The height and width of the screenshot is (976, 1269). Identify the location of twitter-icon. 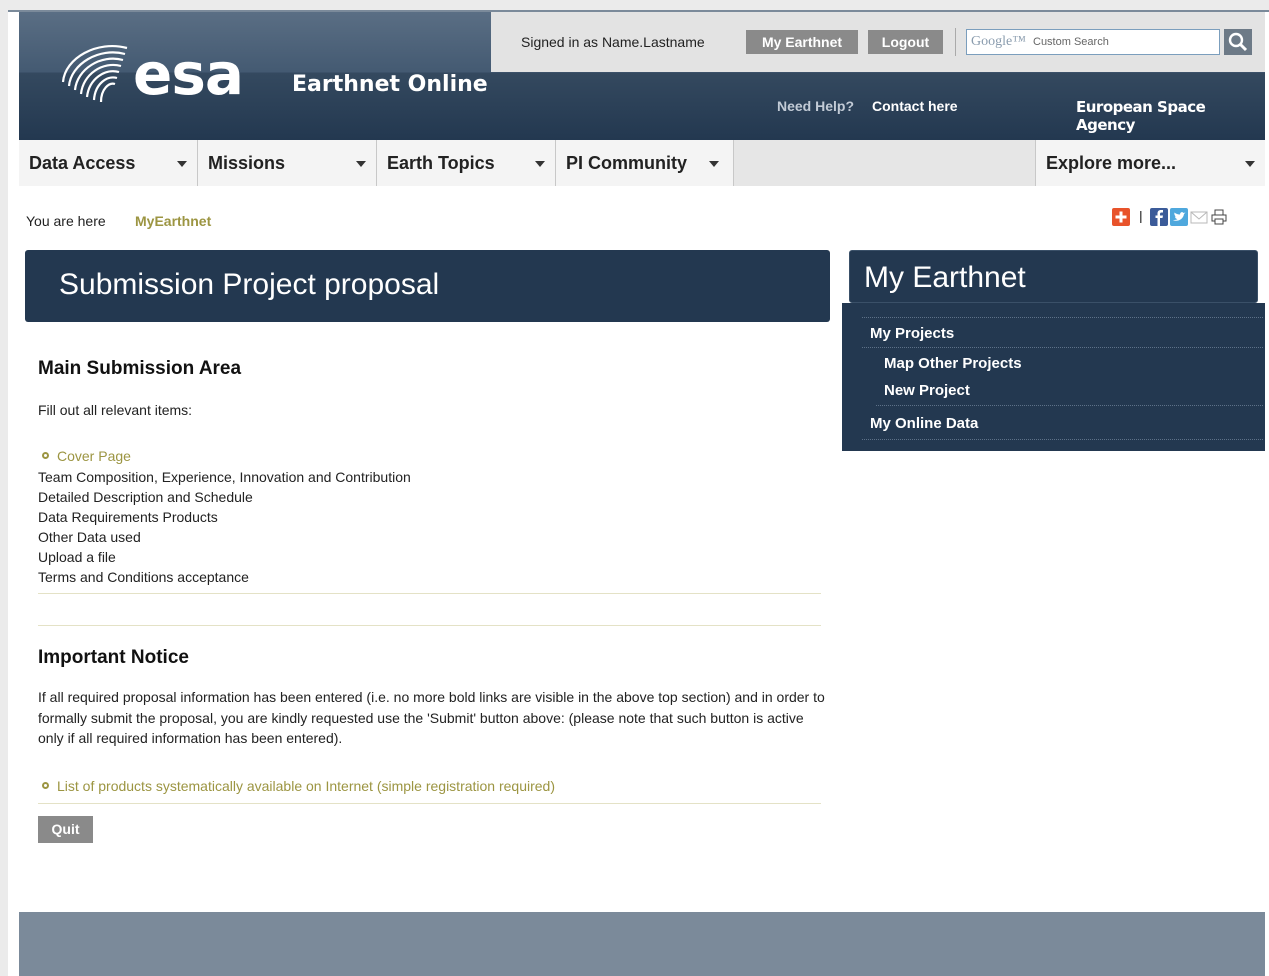
(1179, 217).